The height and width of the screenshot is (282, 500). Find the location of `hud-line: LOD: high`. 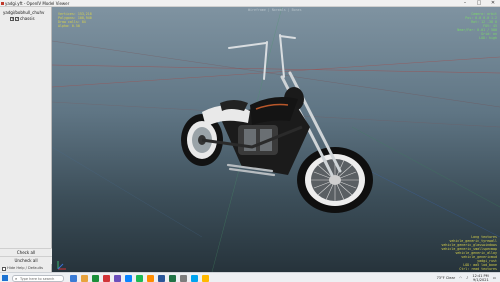

hud-line: LOD: high is located at coordinates (488, 38).